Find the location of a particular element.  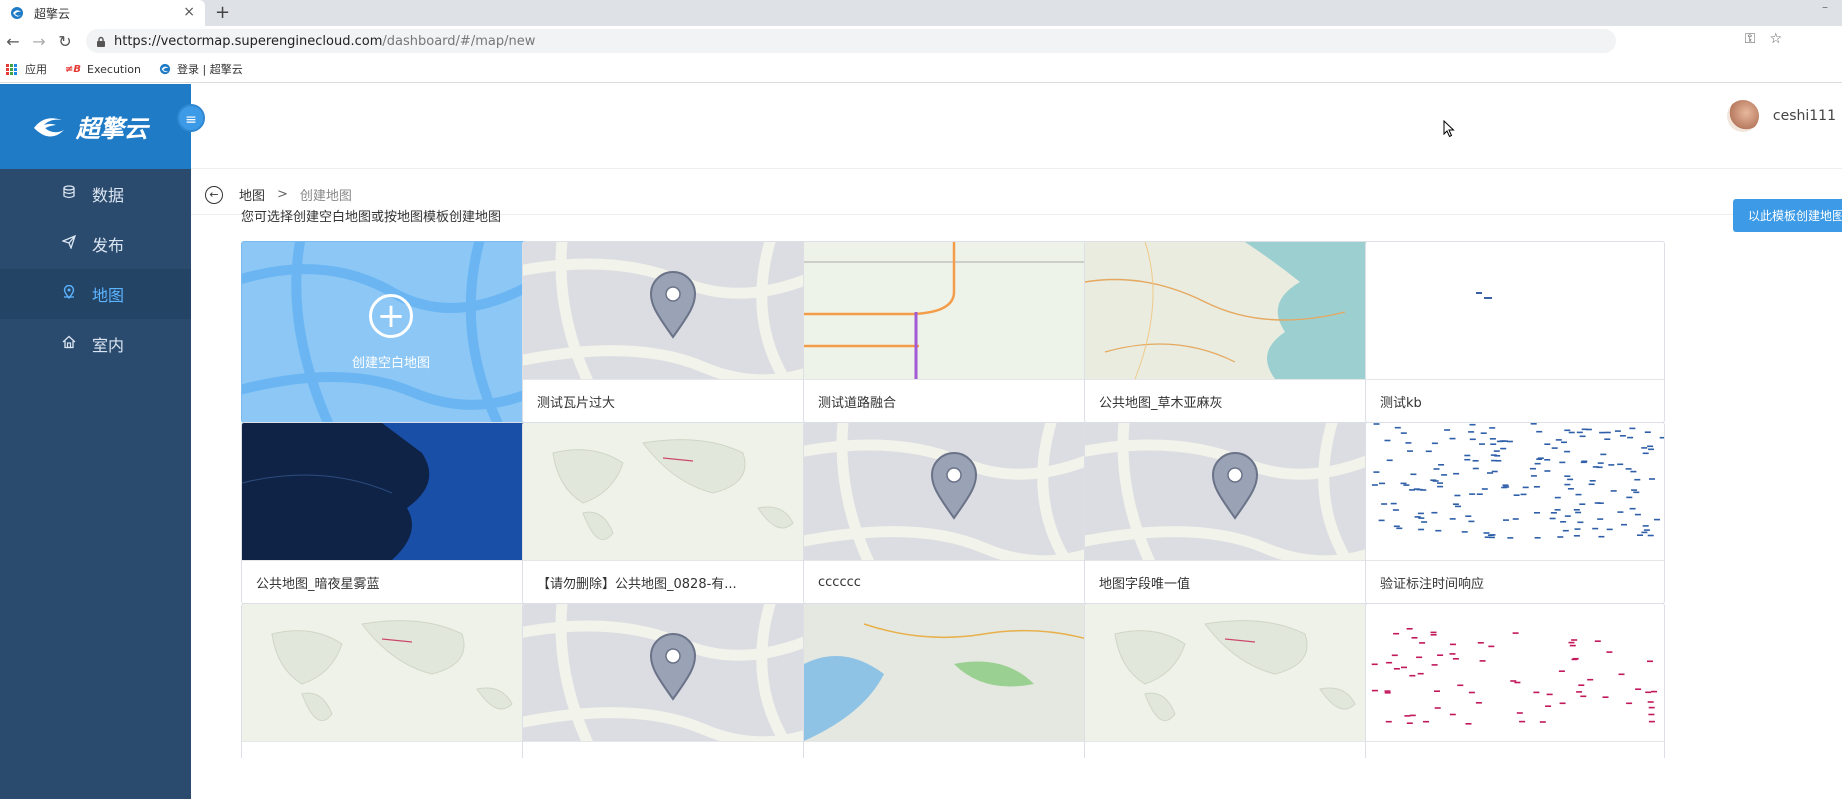

create-blank-map-card: + 创建空白地图 is located at coordinates (391, 332).